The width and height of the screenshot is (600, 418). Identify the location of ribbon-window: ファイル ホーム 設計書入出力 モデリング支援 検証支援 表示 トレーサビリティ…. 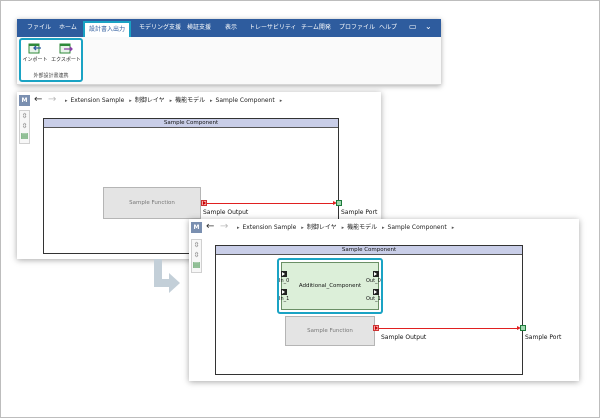
(229, 52).